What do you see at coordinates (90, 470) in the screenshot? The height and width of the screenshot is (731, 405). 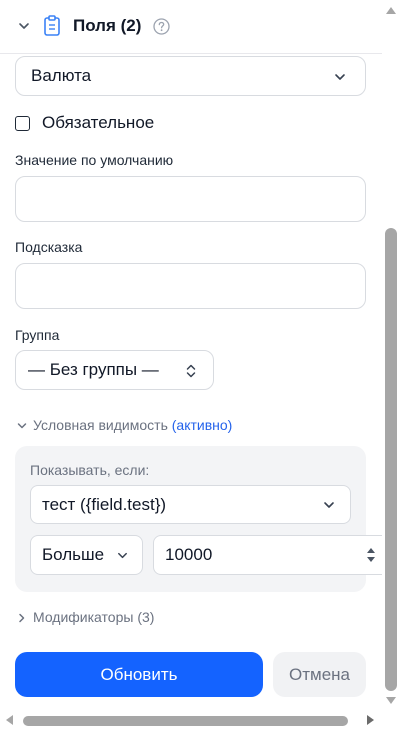 I see `show-if-label: Показывать, если:` at bounding box center [90, 470].